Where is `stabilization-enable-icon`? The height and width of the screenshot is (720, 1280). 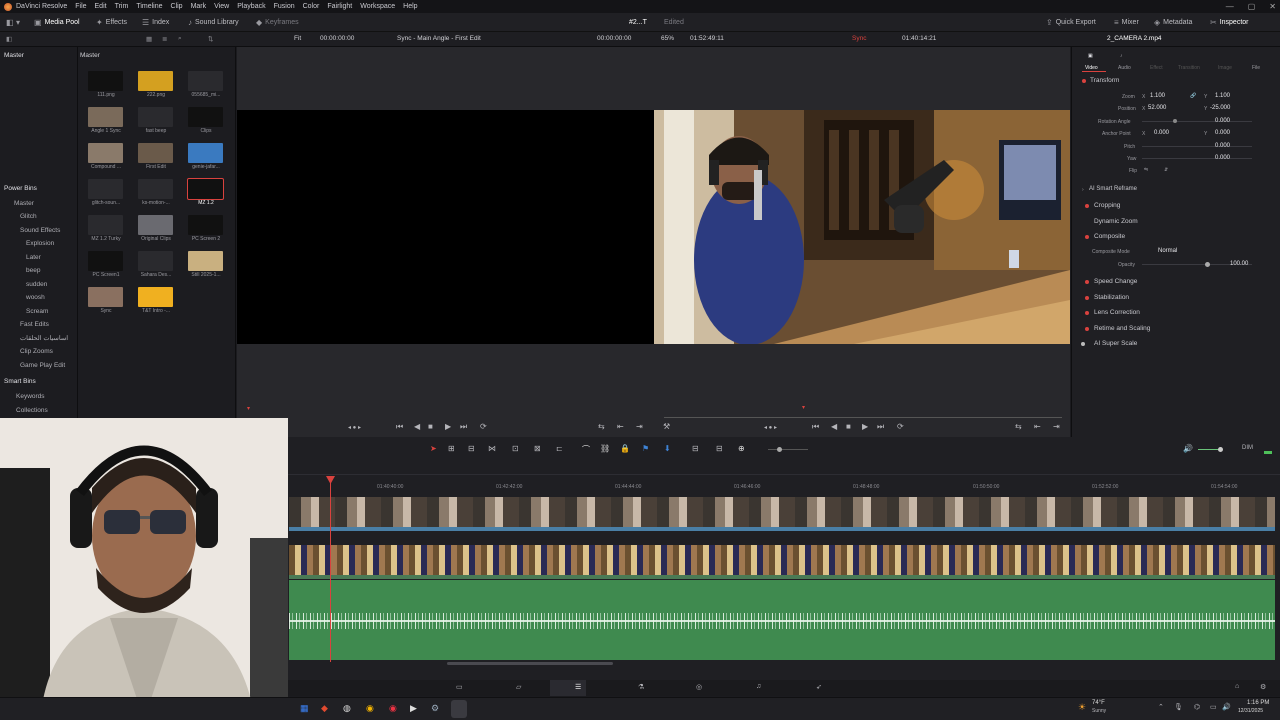 stabilization-enable-icon is located at coordinates (1087, 298).